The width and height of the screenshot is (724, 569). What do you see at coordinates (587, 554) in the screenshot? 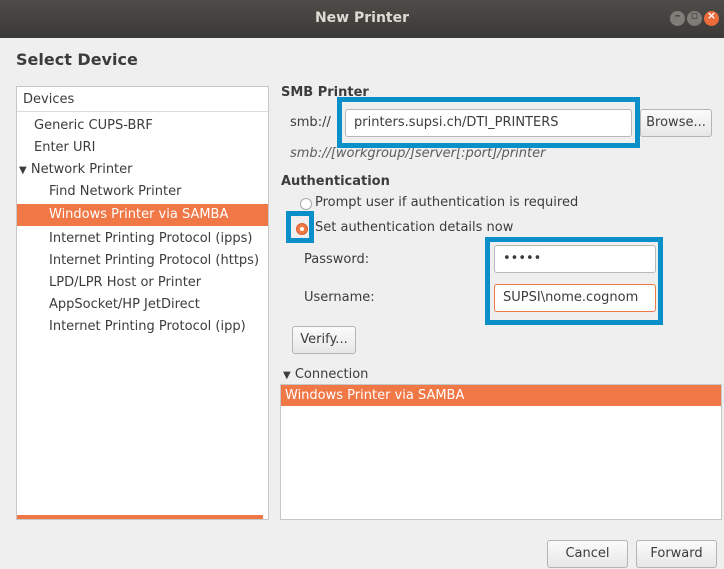
I see `cancel-button: Cancel` at bounding box center [587, 554].